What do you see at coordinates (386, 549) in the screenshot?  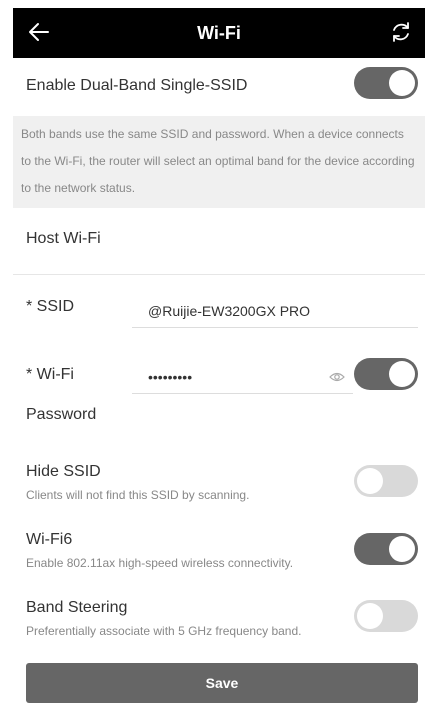 I see `wifi6-toggle` at bounding box center [386, 549].